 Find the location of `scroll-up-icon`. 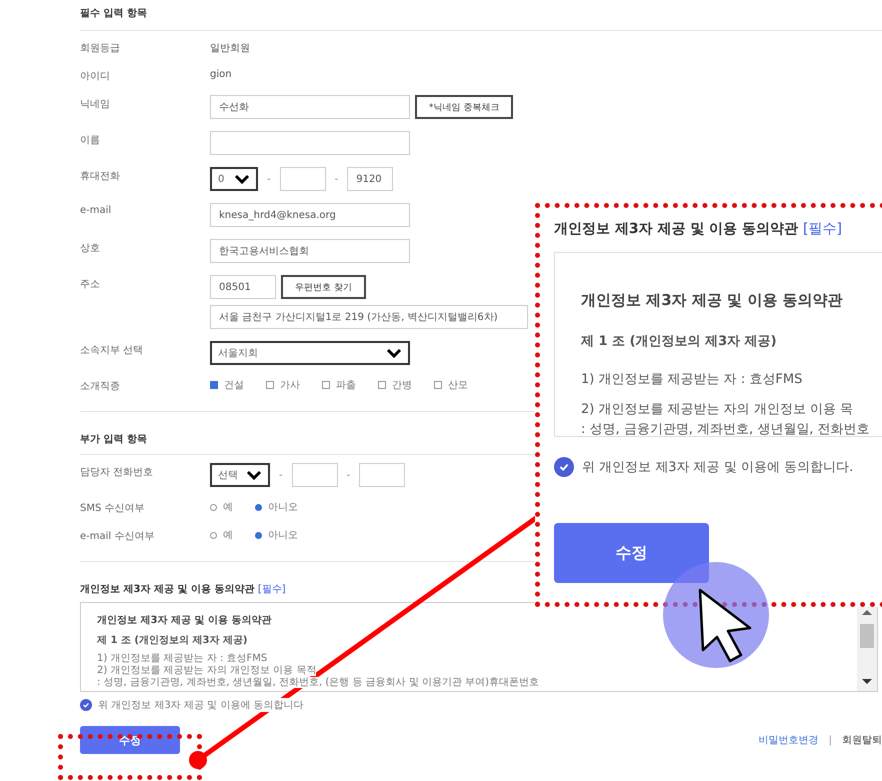

scroll-up-icon is located at coordinates (867, 612).